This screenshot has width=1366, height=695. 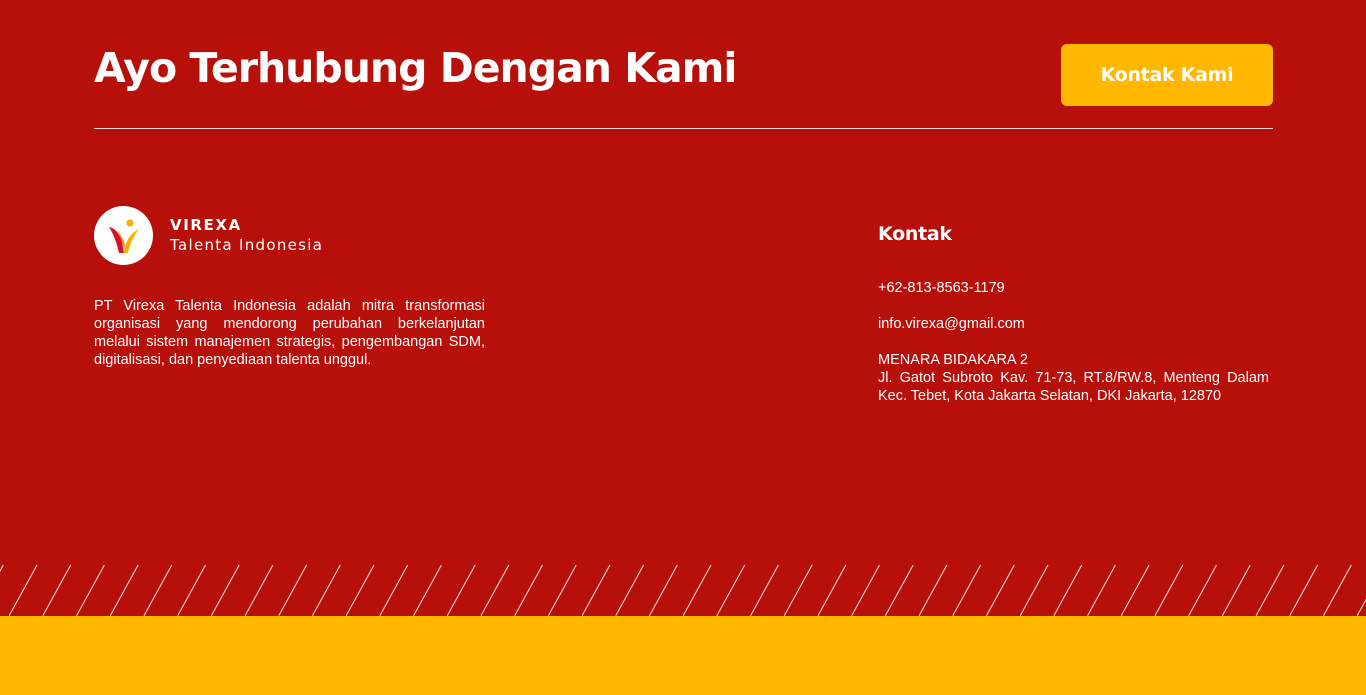 I want to click on divider, so click(x=683, y=128).